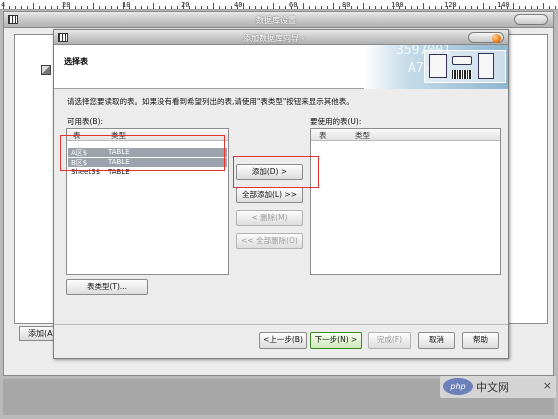  Describe the element at coordinates (323, 135) in the screenshot. I see `column-header-table: 表` at that location.